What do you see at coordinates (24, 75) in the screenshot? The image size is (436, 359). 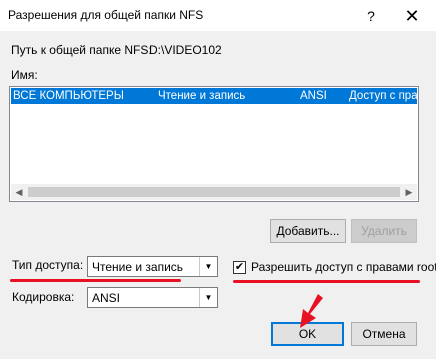 I see `names-label: Имя:` at bounding box center [24, 75].